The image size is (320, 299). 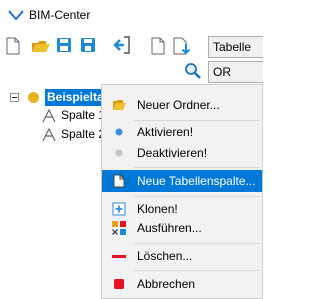 I want to click on download-file-icon, so click(x=182, y=46).